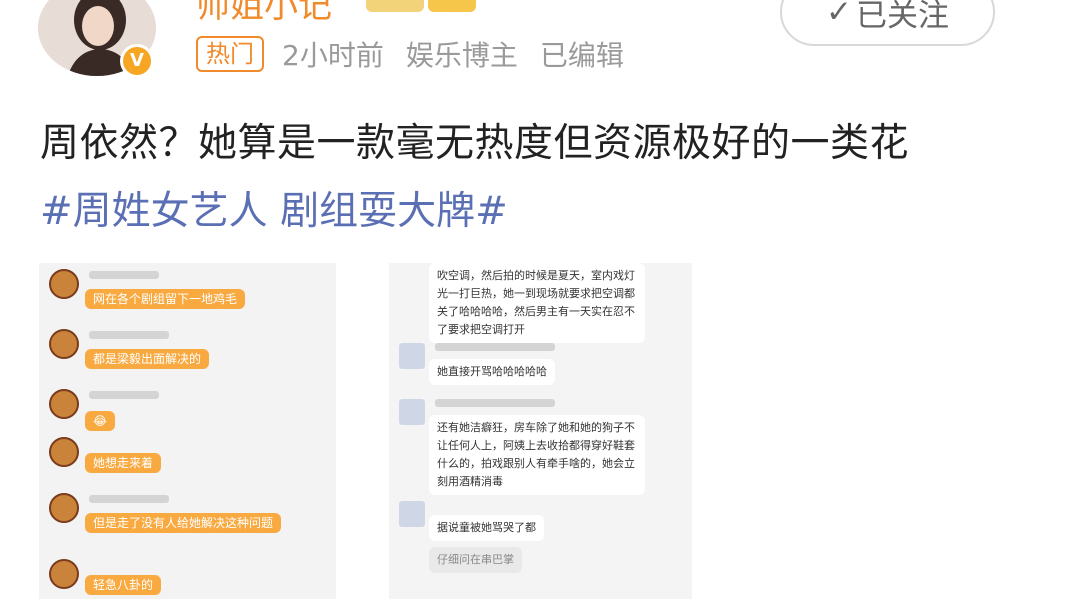 The height and width of the screenshot is (599, 1080). I want to click on post-meta: 热门 2小时前 娱乐博主 已编辑, so click(410, 54).